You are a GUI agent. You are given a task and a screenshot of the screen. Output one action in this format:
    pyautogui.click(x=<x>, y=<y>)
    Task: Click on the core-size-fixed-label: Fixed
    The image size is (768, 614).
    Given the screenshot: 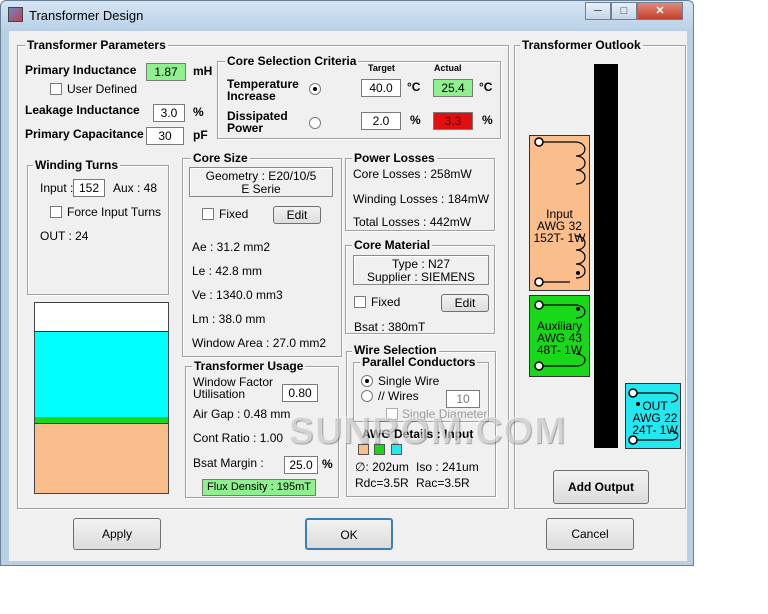 What is the action you would take?
    pyautogui.click(x=234, y=214)
    